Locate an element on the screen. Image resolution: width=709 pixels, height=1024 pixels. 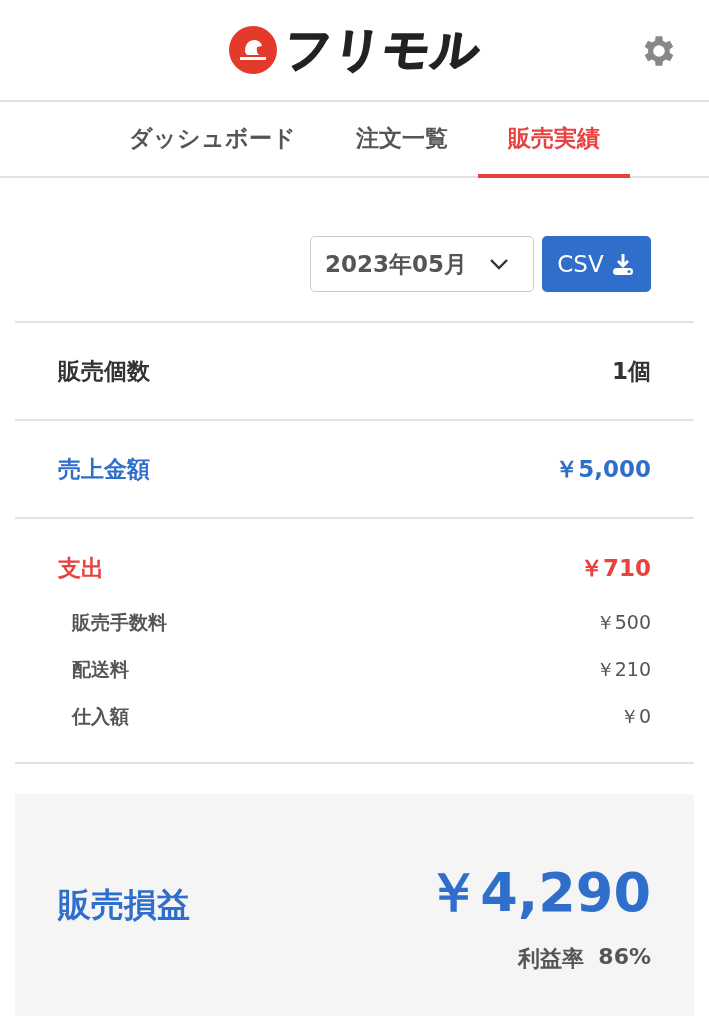
expense-label: 販売手数料 is located at coordinates (119, 622).